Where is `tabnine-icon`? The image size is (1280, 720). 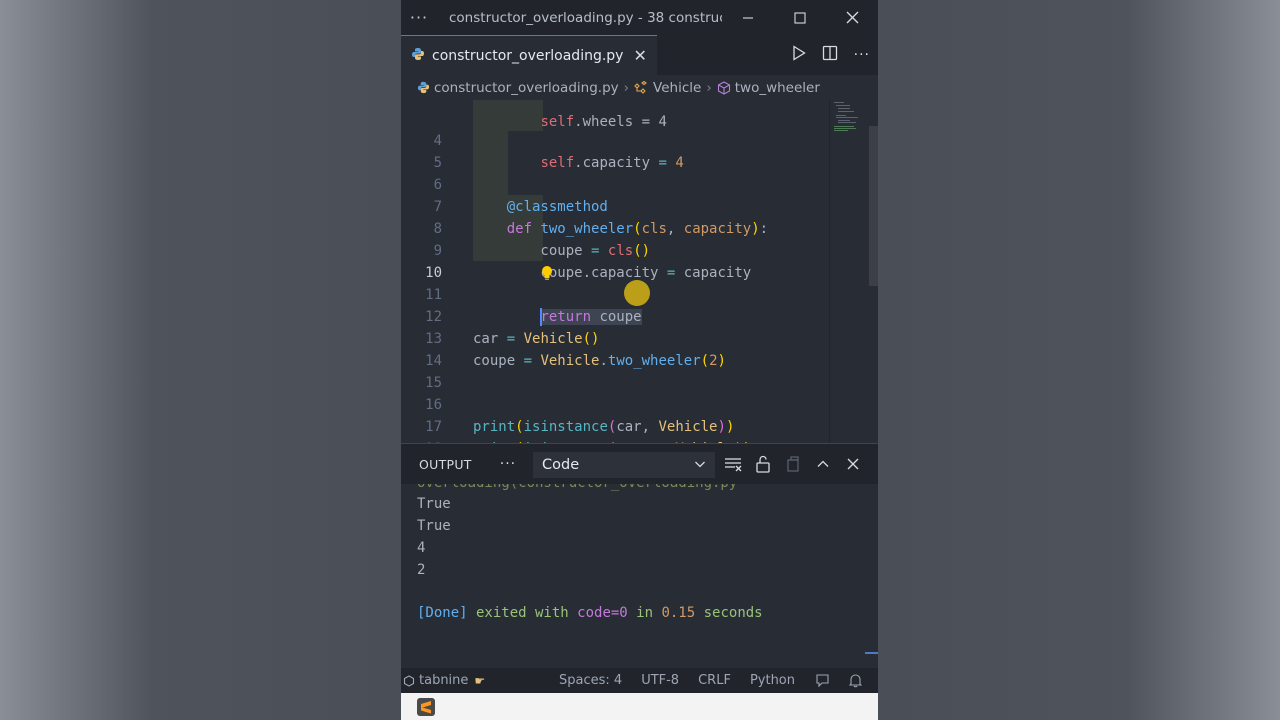 tabnine-icon is located at coordinates (409, 680).